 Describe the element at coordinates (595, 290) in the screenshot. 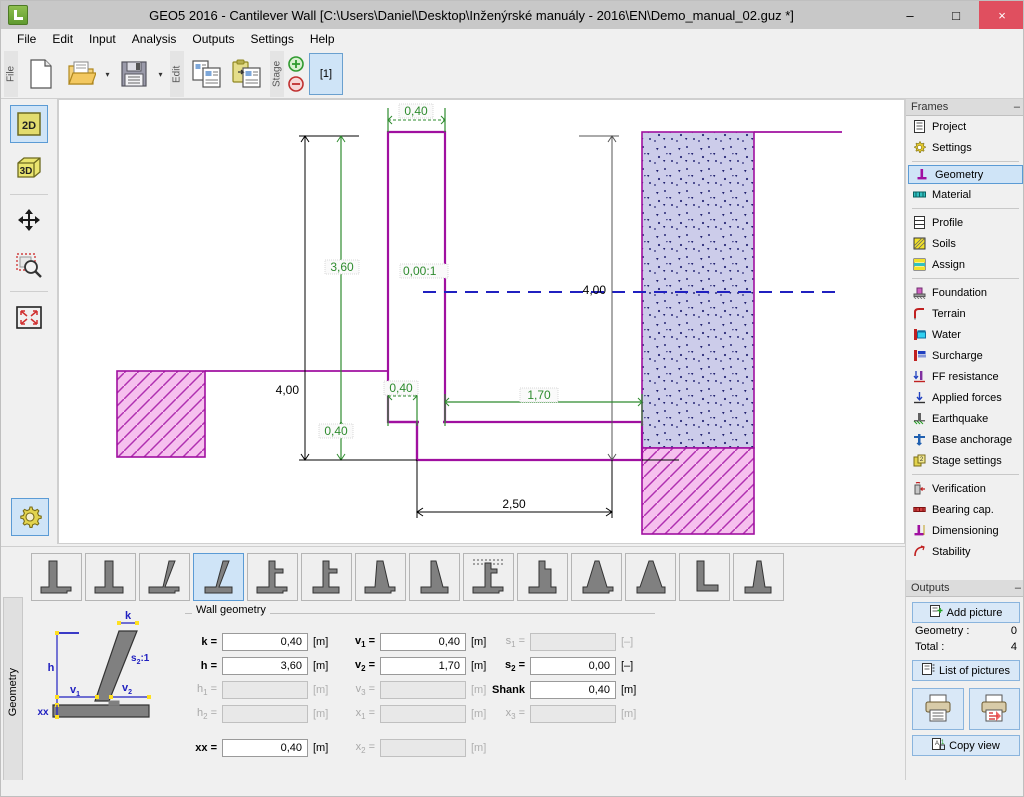

I see `dim-total-height-right: 4,00` at that location.